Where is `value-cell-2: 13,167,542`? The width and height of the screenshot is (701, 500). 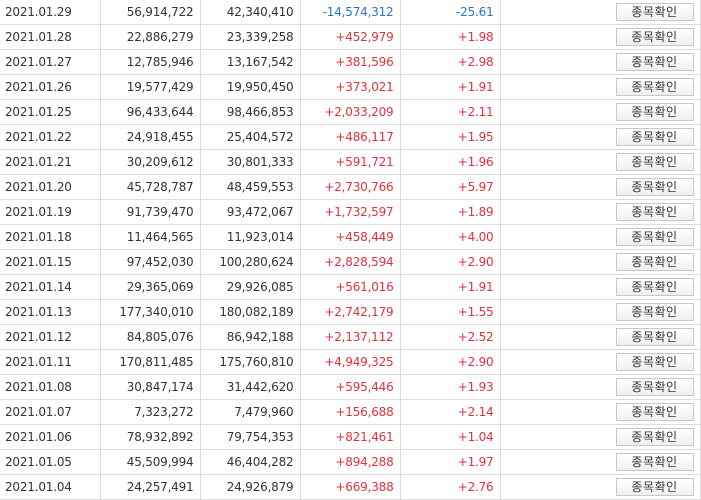
value-cell-2: 13,167,542 is located at coordinates (250, 62).